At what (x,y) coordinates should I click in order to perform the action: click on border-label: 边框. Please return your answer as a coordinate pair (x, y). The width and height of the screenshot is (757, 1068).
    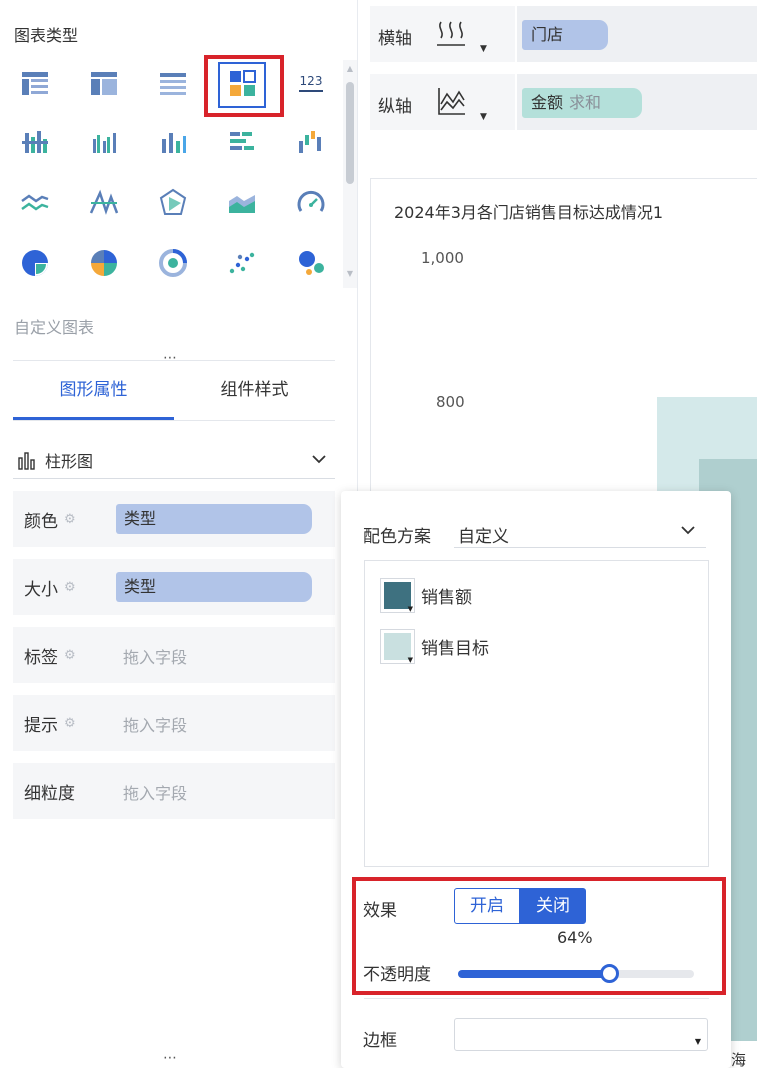
    Looking at the image, I should click on (380, 1041).